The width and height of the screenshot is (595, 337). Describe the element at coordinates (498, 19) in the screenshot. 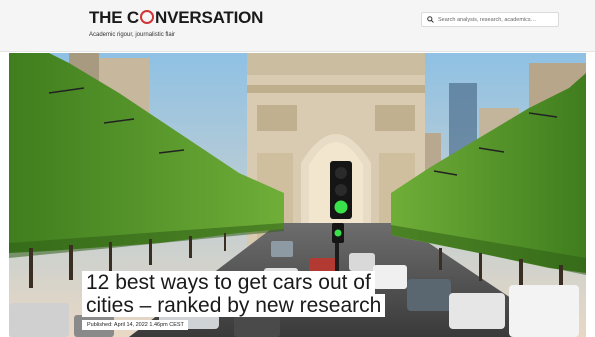

I see `search-input` at that location.